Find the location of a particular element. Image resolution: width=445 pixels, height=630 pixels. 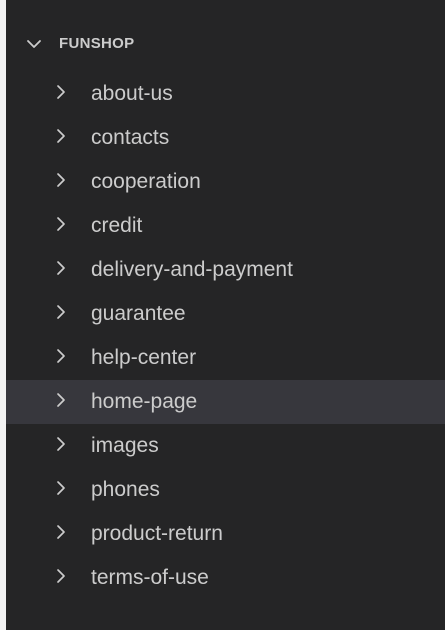

folder-label: home-page is located at coordinates (144, 401).